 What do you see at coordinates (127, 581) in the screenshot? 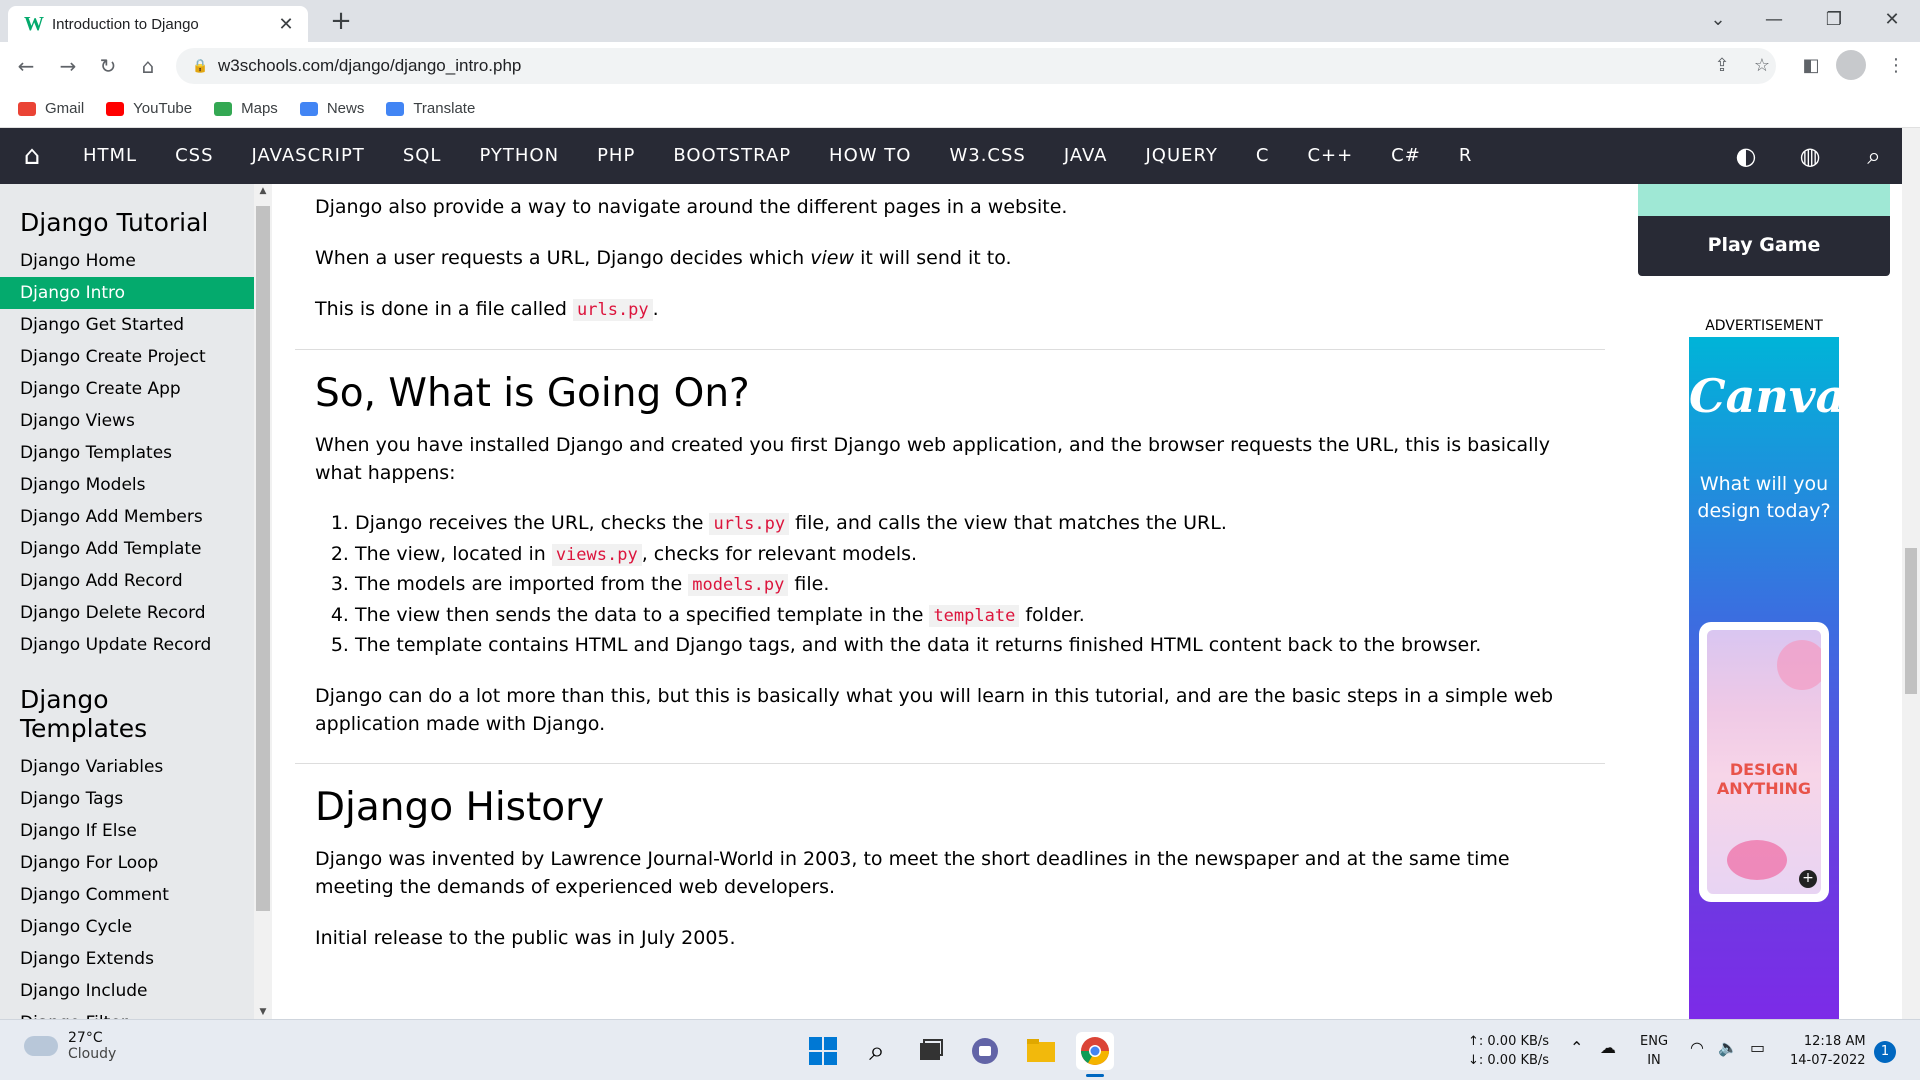
I see `sidebar-item: Django Add Record` at bounding box center [127, 581].